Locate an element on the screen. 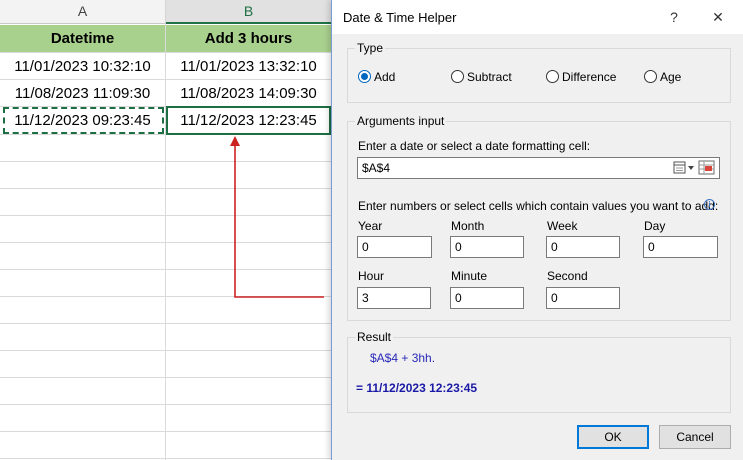 The height and width of the screenshot is (460, 743). radio-subtract: Subtract is located at coordinates (481, 77).